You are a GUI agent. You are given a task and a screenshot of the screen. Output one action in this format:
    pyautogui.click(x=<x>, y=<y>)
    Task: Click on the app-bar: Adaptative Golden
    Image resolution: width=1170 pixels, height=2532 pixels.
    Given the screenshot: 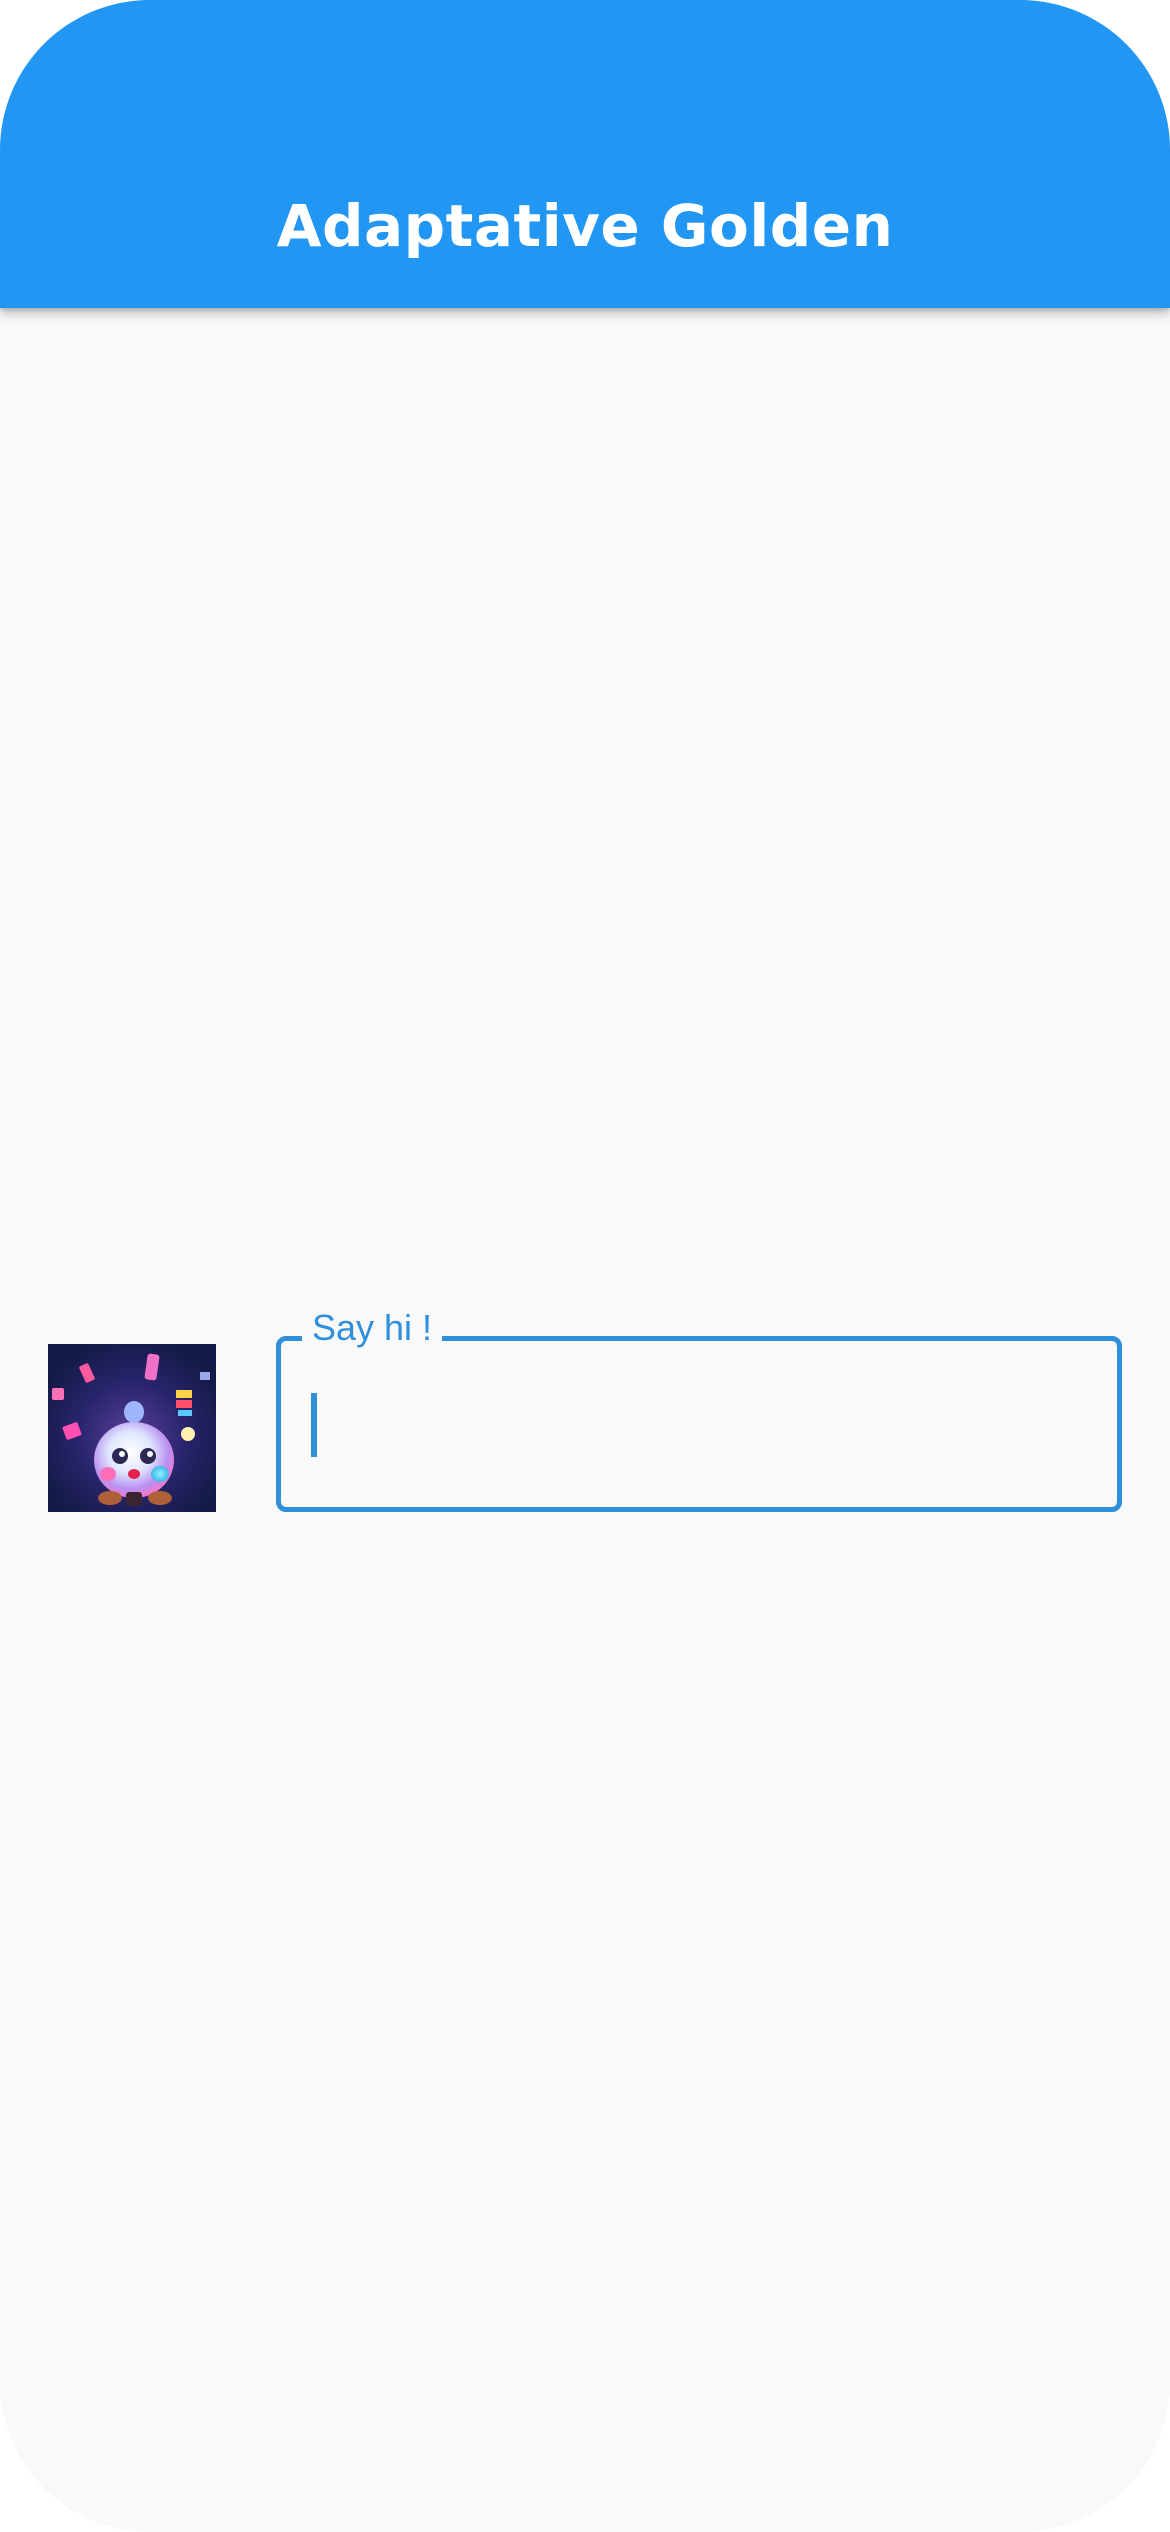 What is the action you would take?
    pyautogui.click(x=585, y=154)
    